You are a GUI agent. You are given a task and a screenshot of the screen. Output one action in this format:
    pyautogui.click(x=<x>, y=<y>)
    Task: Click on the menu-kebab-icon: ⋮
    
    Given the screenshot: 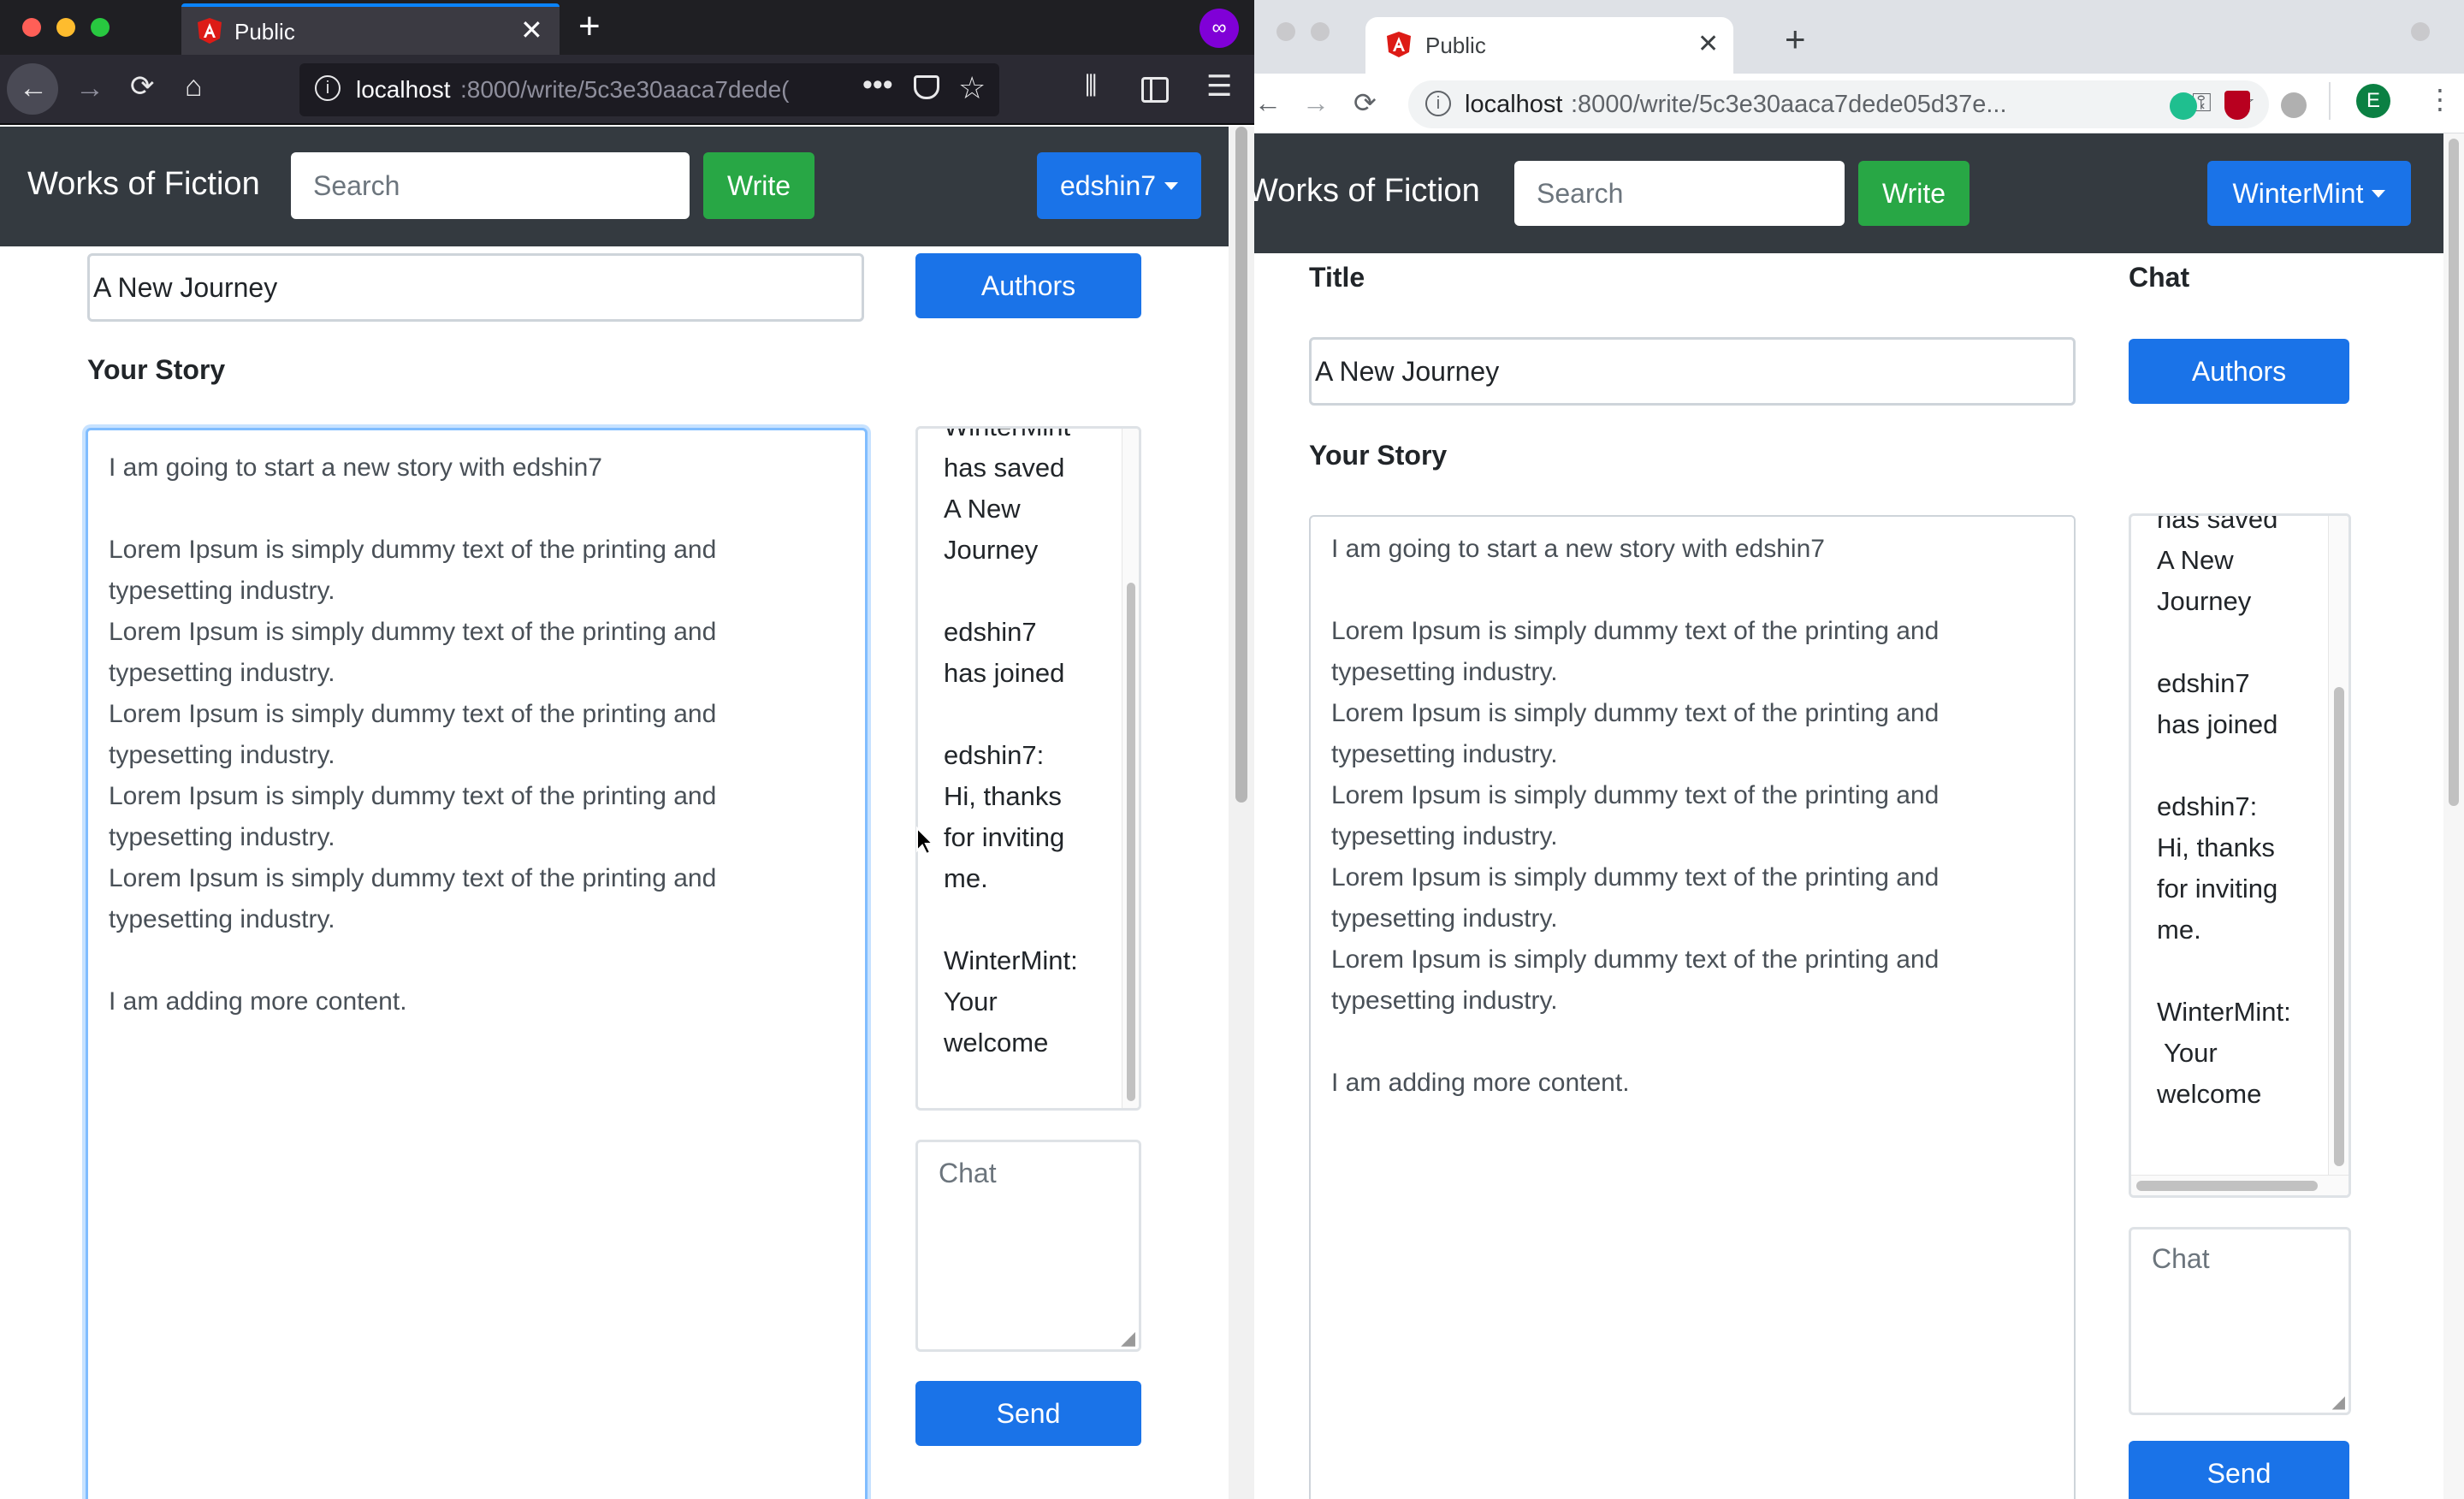 What is the action you would take?
    pyautogui.click(x=2440, y=99)
    